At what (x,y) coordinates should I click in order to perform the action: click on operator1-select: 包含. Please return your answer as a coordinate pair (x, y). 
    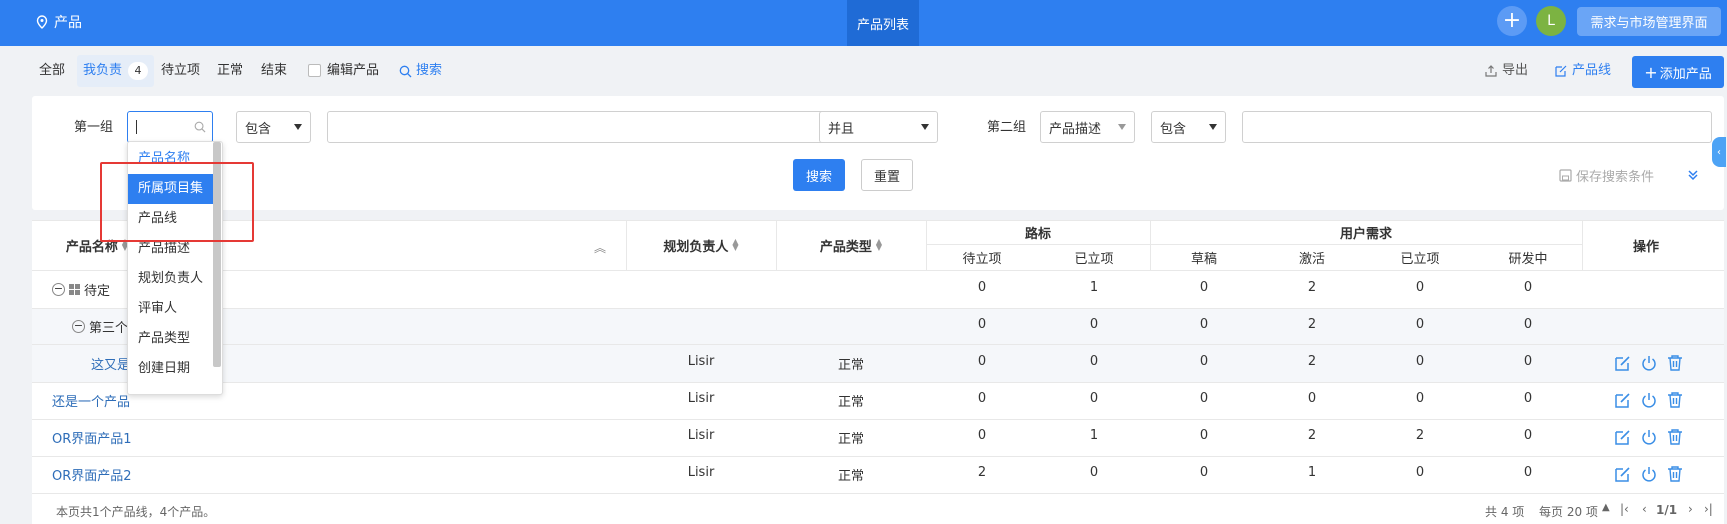
    Looking at the image, I should click on (273, 127).